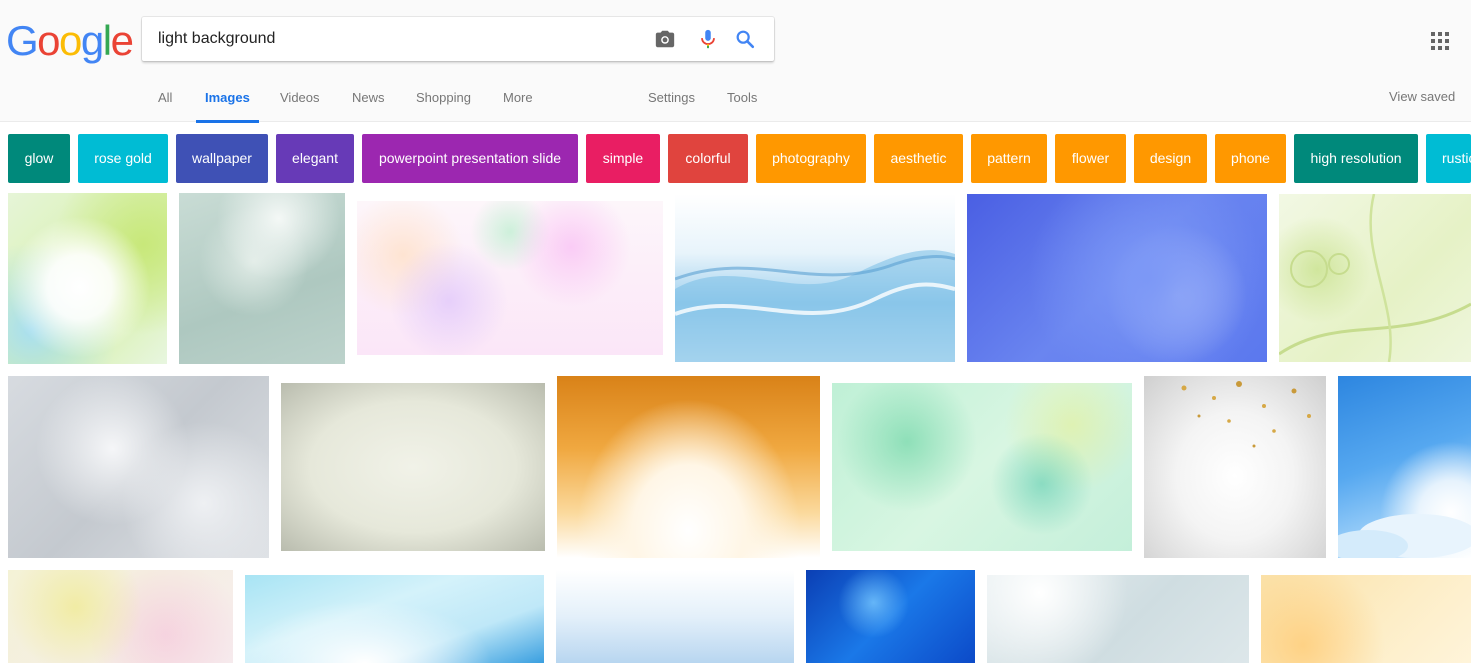 The width and height of the screenshot is (1471, 663). What do you see at coordinates (1170, 158) in the screenshot?
I see `chip-design: design` at bounding box center [1170, 158].